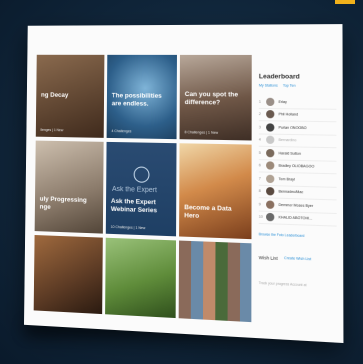 The width and height of the screenshot is (363, 364). What do you see at coordinates (54, 95) in the screenshot?
I see `tile-caption: ng Decay` at bounding box center [54, 95].